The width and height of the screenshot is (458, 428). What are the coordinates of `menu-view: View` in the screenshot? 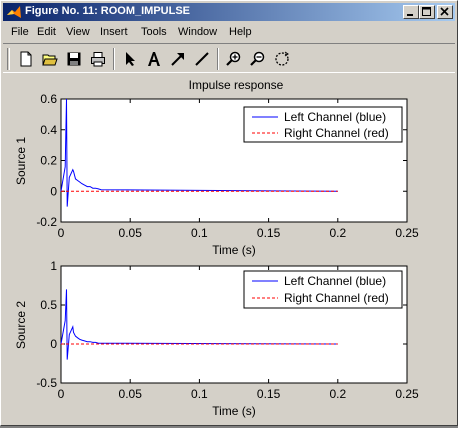 It's located at (78, 32).